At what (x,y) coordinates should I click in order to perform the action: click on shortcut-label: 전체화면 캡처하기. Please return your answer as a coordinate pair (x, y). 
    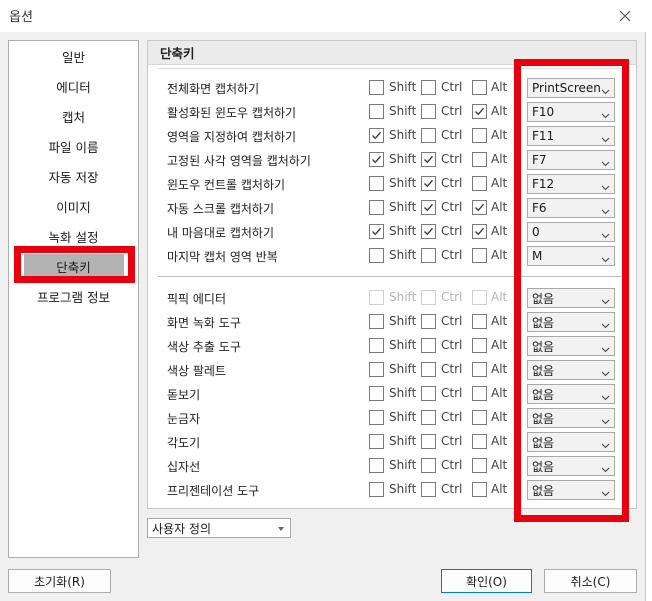
    Looking at the image, I should click on (213, 89).